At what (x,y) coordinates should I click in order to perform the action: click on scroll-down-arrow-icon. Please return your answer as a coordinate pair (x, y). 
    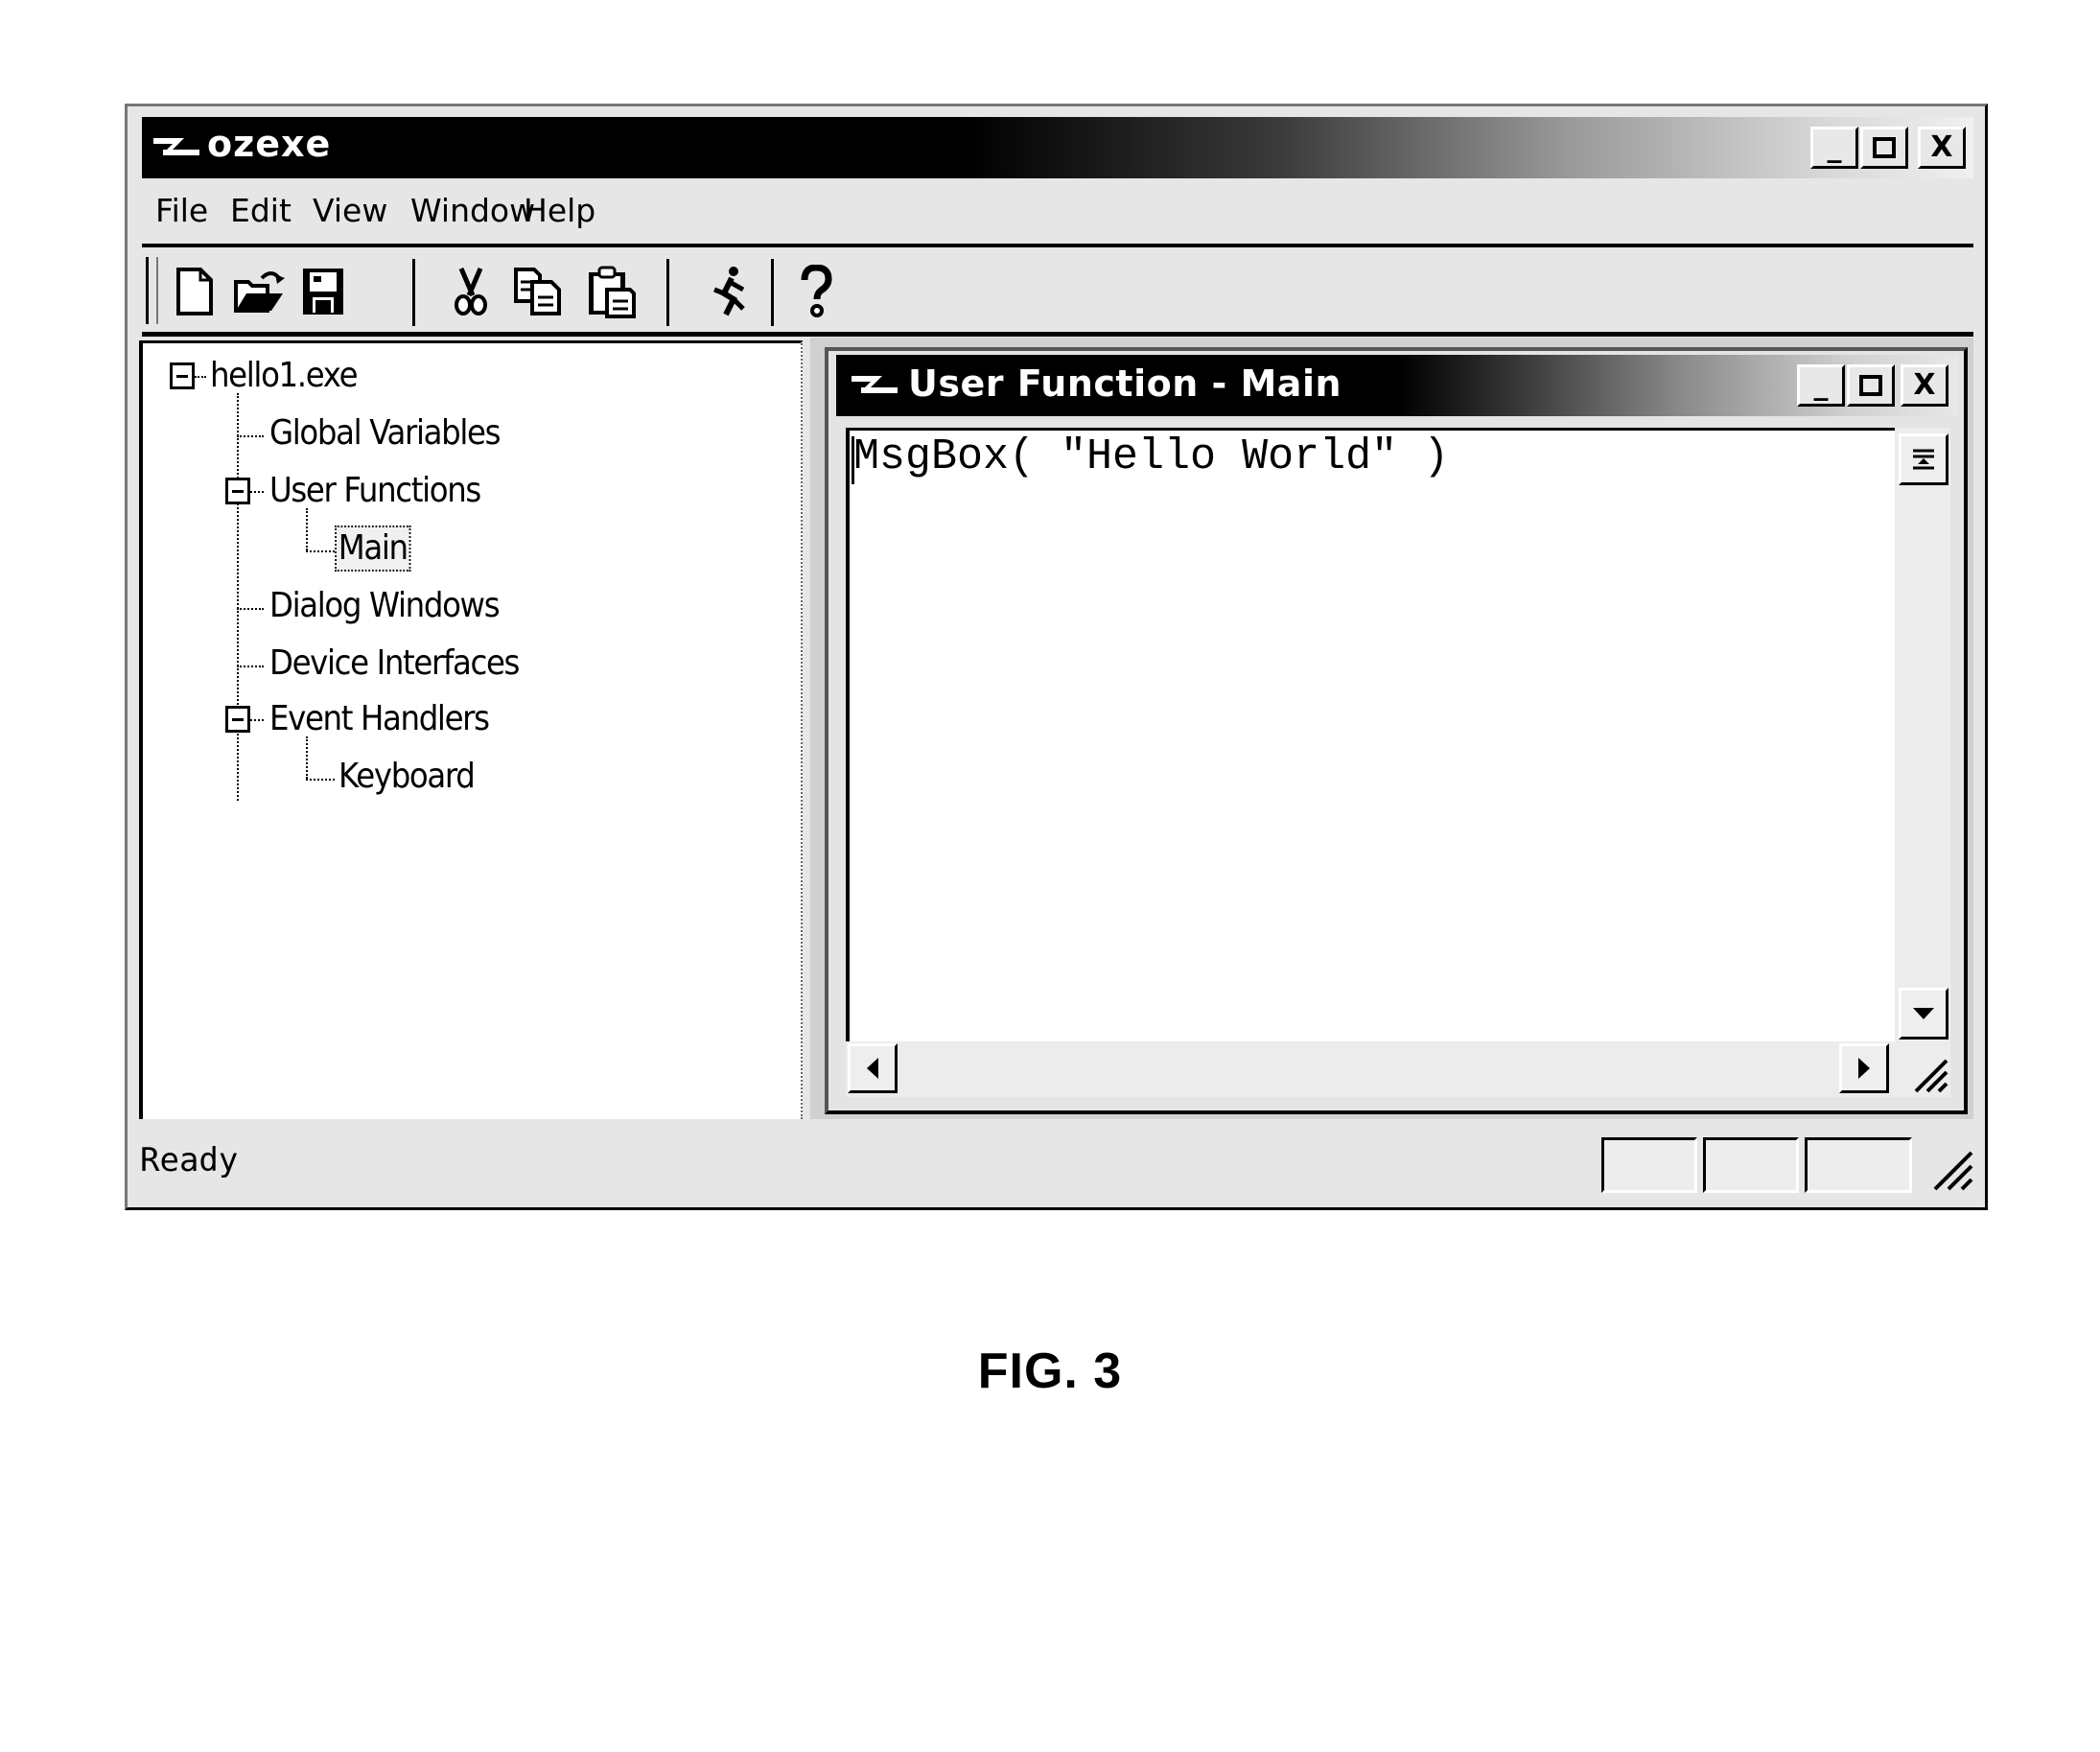
    Looking at the image, I should click on (1923, 1013).